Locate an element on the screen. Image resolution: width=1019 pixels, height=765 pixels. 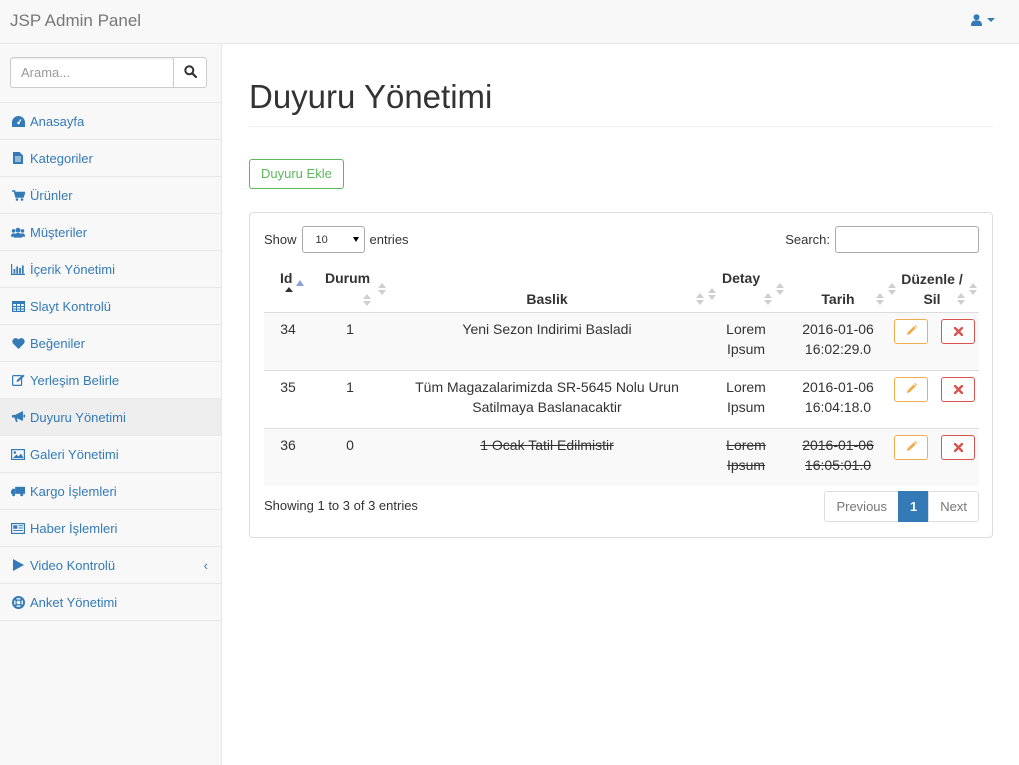
sidebar-item-musteriler: Müşteriler is located at coordinates (110, 232).